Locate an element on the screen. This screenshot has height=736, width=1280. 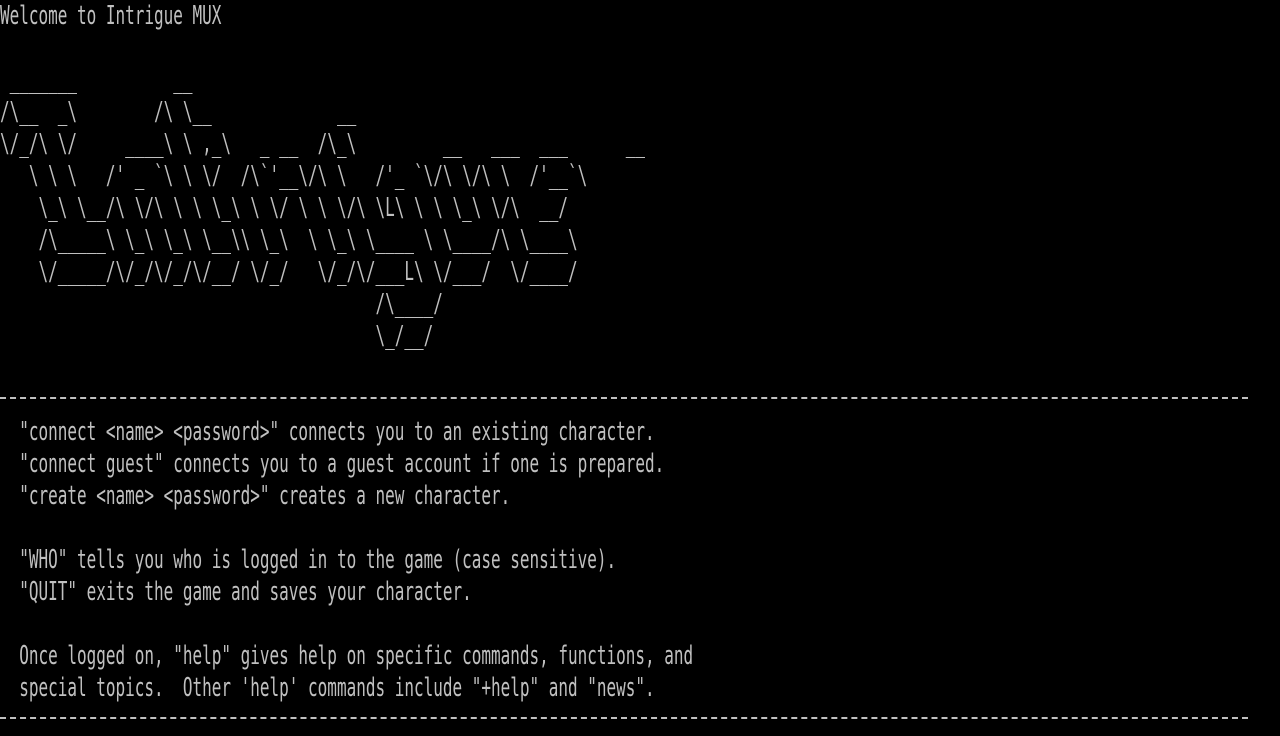
divider-top is located at coordinates (624, 398).